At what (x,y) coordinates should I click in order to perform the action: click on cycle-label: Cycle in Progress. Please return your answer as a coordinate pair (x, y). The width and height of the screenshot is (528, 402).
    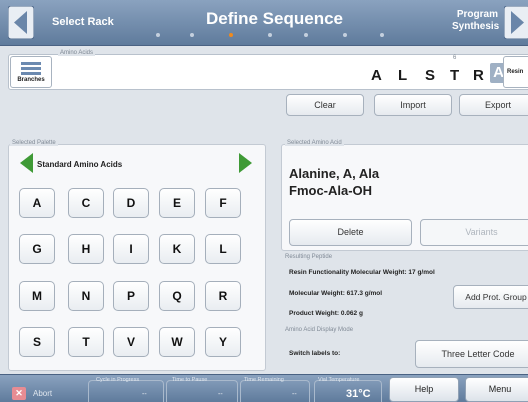
    Looking at the image, I should click on (118, 380).